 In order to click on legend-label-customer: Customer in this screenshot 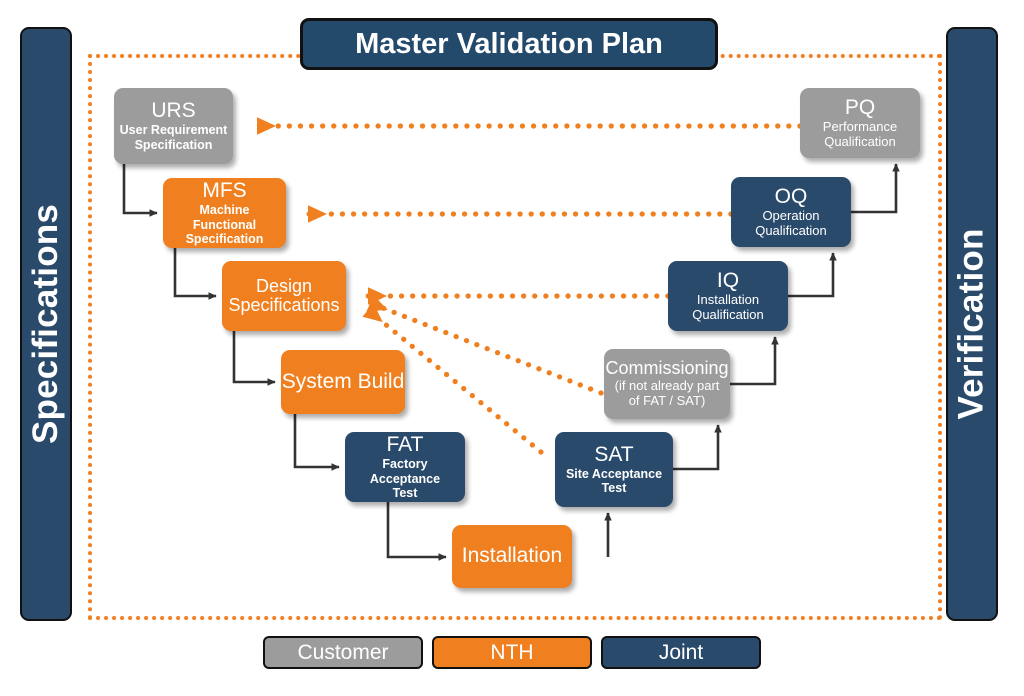, I will do `click(343, 652)`.